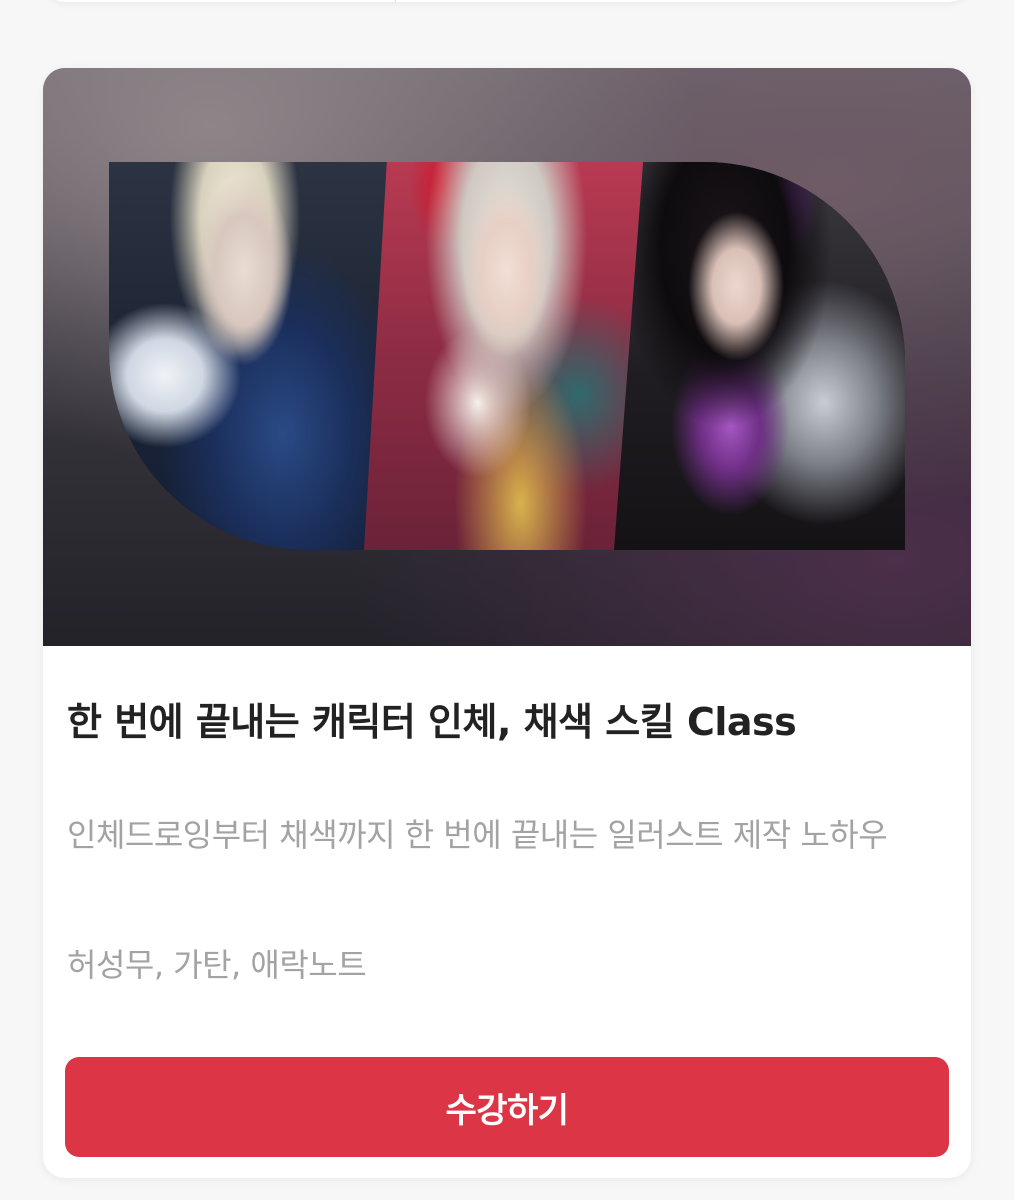  Describe the element at coordinates (507, 1) in the screenshot. I see `previous-course-card` at that location.